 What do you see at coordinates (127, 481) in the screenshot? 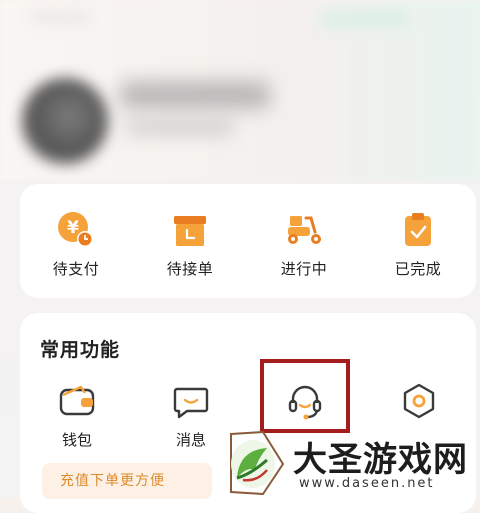
I see `recharge-promo-banner: 充值下单更方便` at bounding box center [127, 481].